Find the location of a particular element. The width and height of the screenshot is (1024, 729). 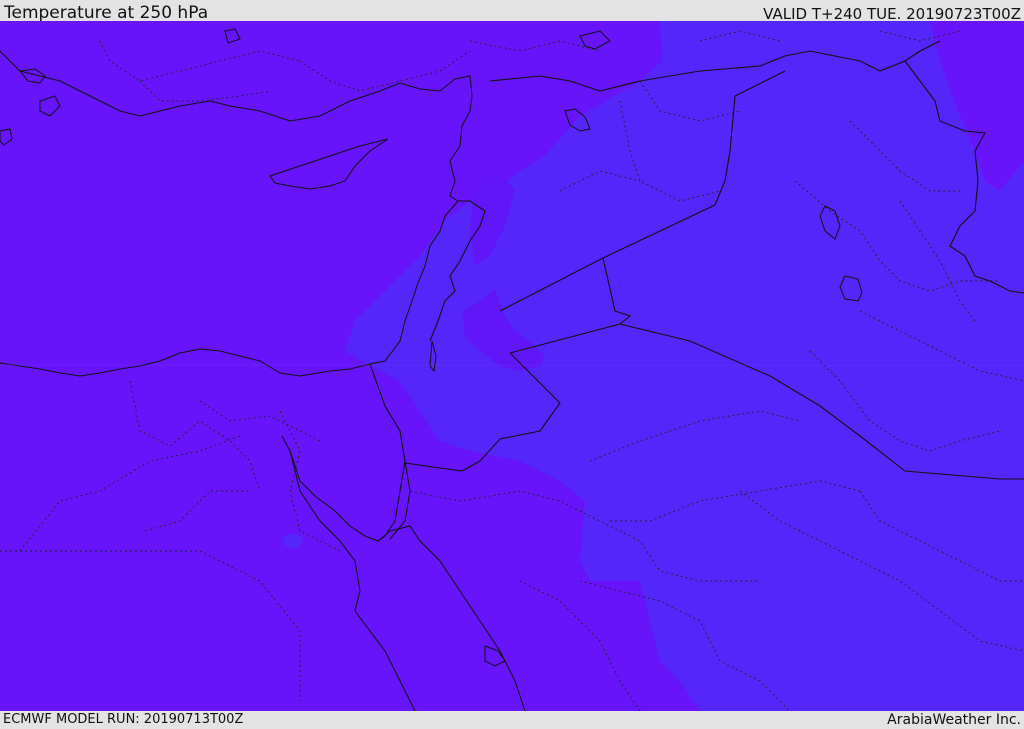

temperature-field-warm-patch is located at coordinates (293, 541).